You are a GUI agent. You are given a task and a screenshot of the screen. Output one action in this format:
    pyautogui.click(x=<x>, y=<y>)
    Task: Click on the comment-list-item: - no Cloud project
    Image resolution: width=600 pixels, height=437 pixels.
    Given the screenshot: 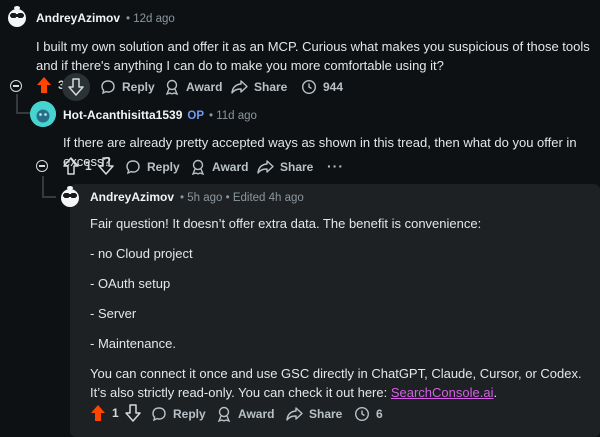 What is the action you would take?
    pyautogui.click(x=141, y=253)
    